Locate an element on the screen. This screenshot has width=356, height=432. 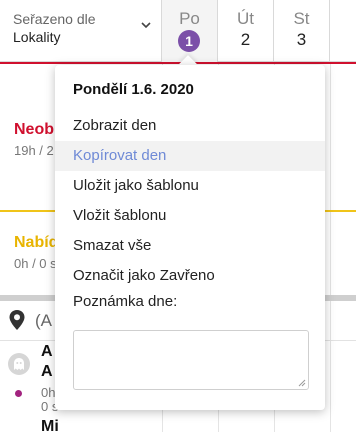
status-dot is located at coordinates (18, 393).